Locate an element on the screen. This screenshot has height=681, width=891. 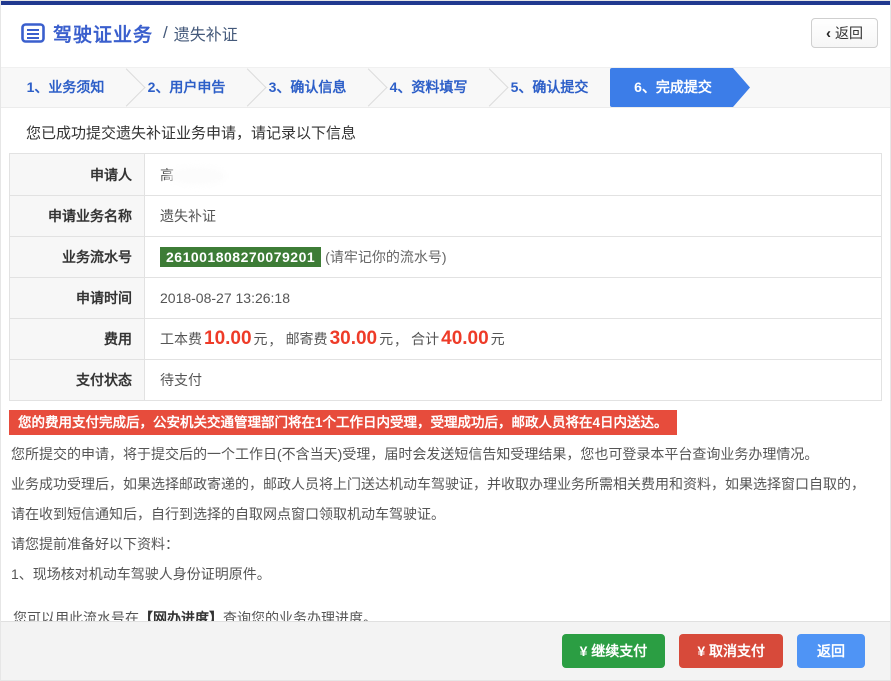
applicant-value: 高 is located at coordinates (513, 174).